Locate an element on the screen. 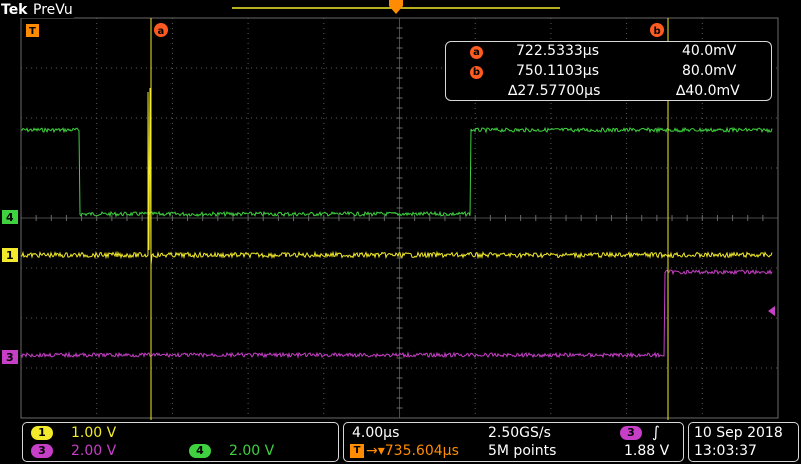 The image size is (801, 464). cursor-a-readout: a is located at coordinates (476, 51).